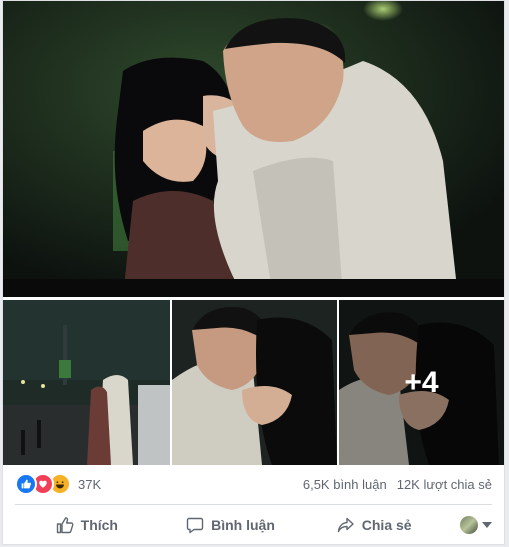 The image size is (509, 547). I want to click on post-stats: 6,5K bình luận 12K lượt chia sẻ, so click(397, 484).